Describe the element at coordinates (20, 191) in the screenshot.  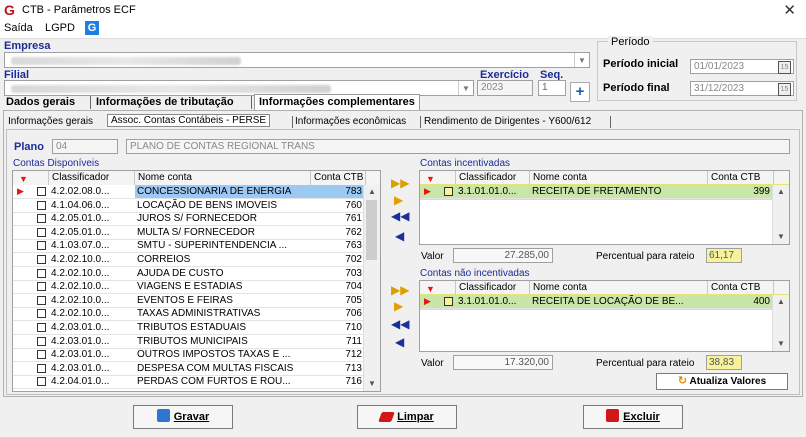
I see `current-row-indicator-icon: ▶` at that location.